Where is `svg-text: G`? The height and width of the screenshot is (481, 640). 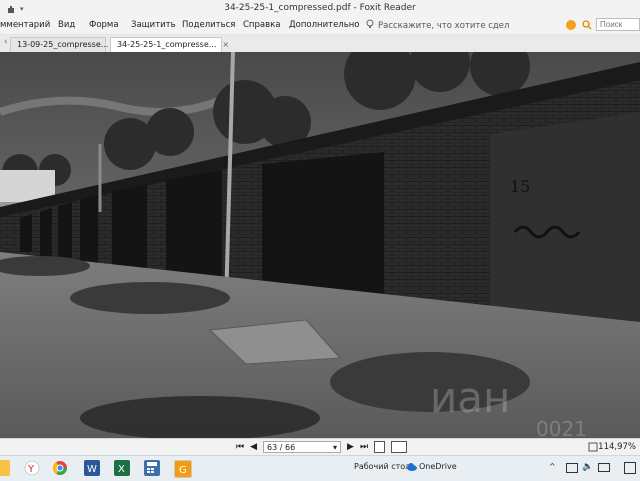 svg-text: G is located at coordinates (183, 470).